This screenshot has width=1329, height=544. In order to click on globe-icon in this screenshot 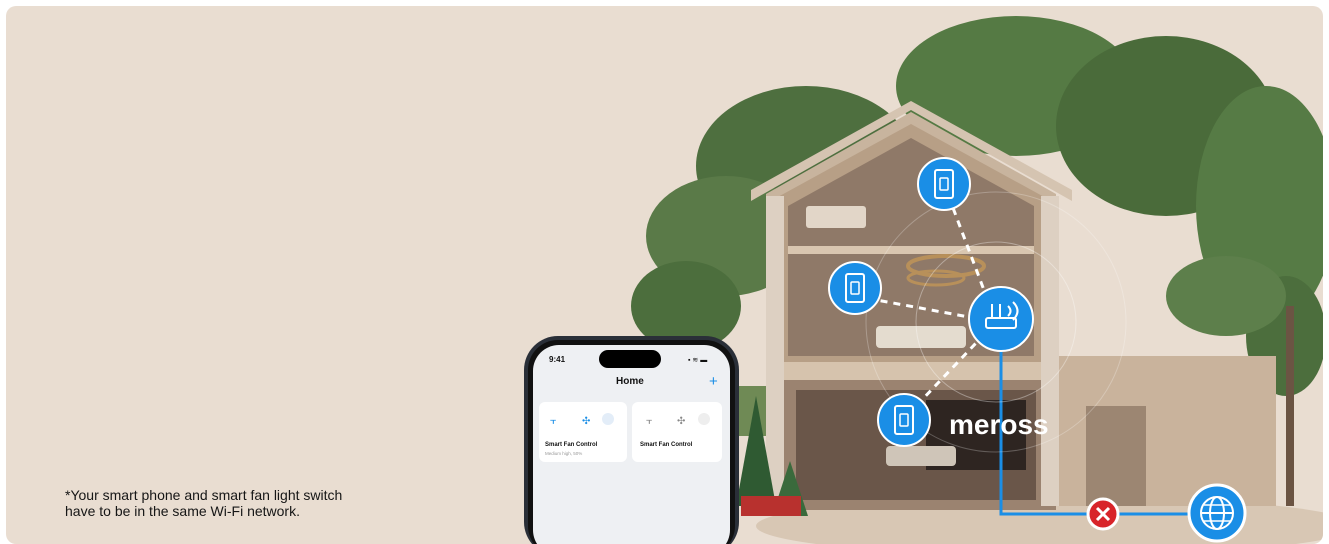, I will do `click(1217, 513)`.